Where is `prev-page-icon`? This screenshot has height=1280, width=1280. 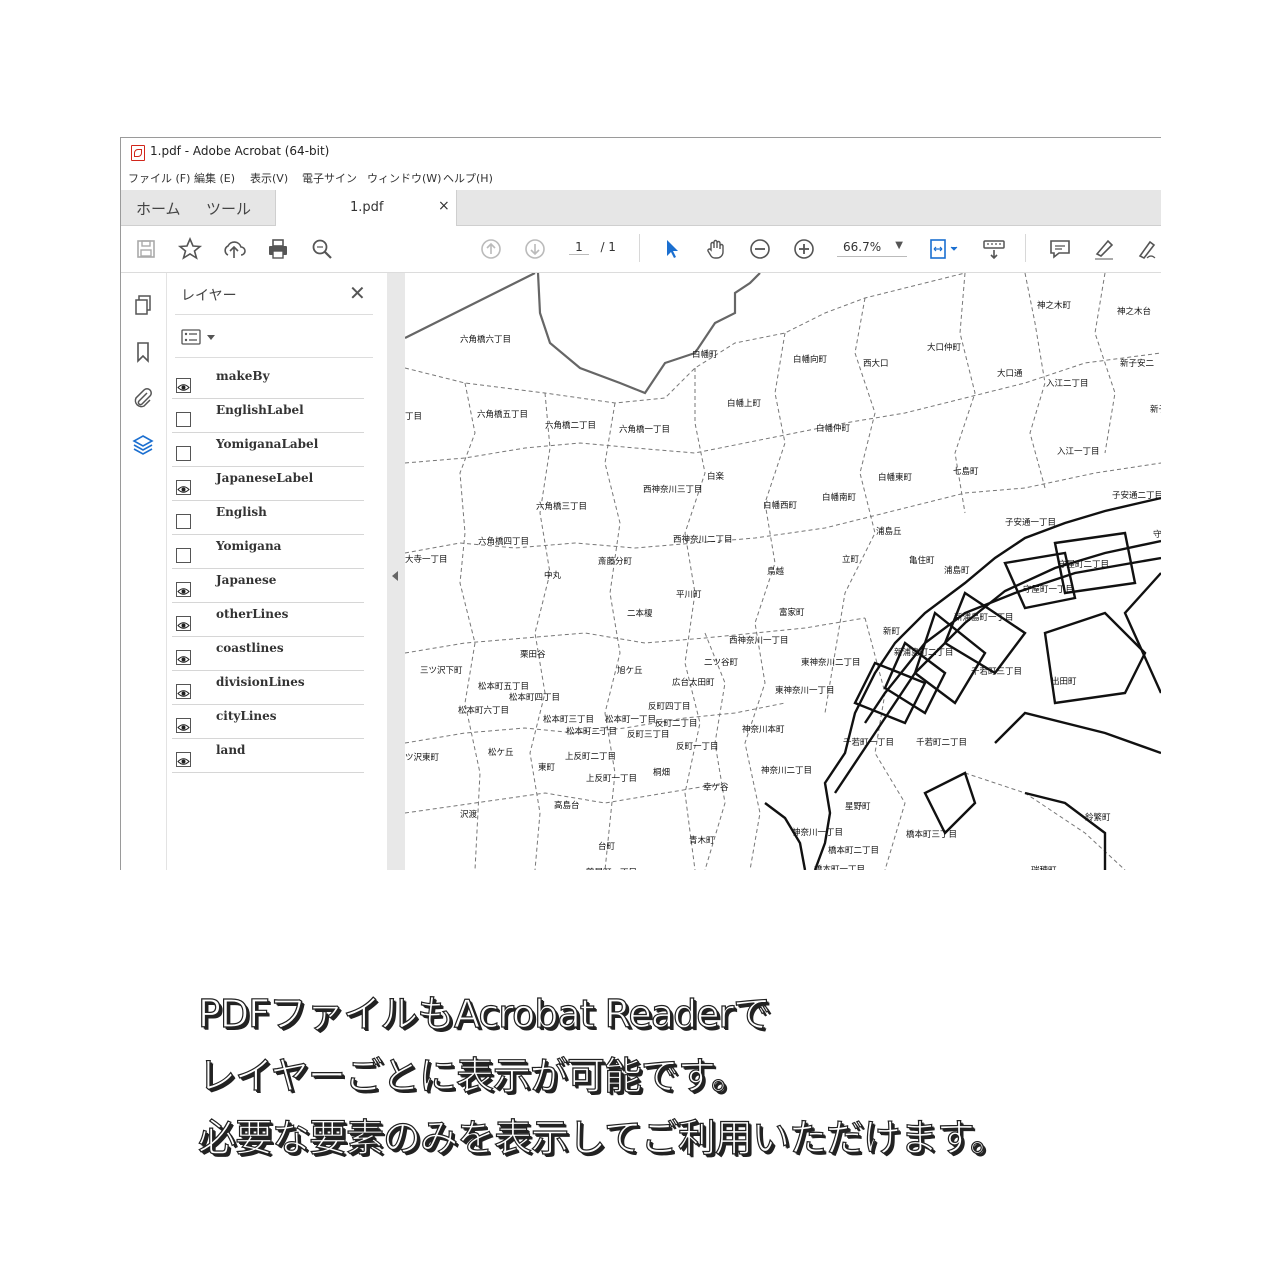 prev-page-icon is located at coordinates (491, 249).